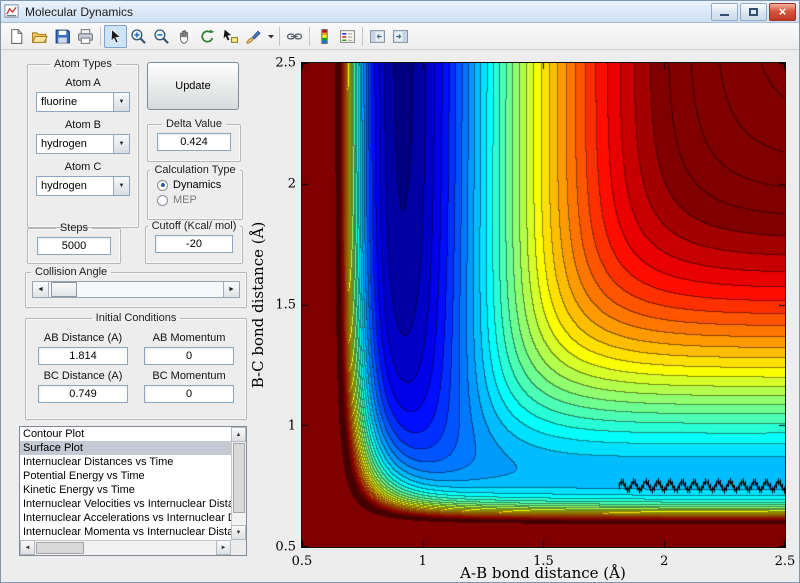 The width and height of the screenshot is (800, 583). I want to click on steps-input, so click(74, 246).